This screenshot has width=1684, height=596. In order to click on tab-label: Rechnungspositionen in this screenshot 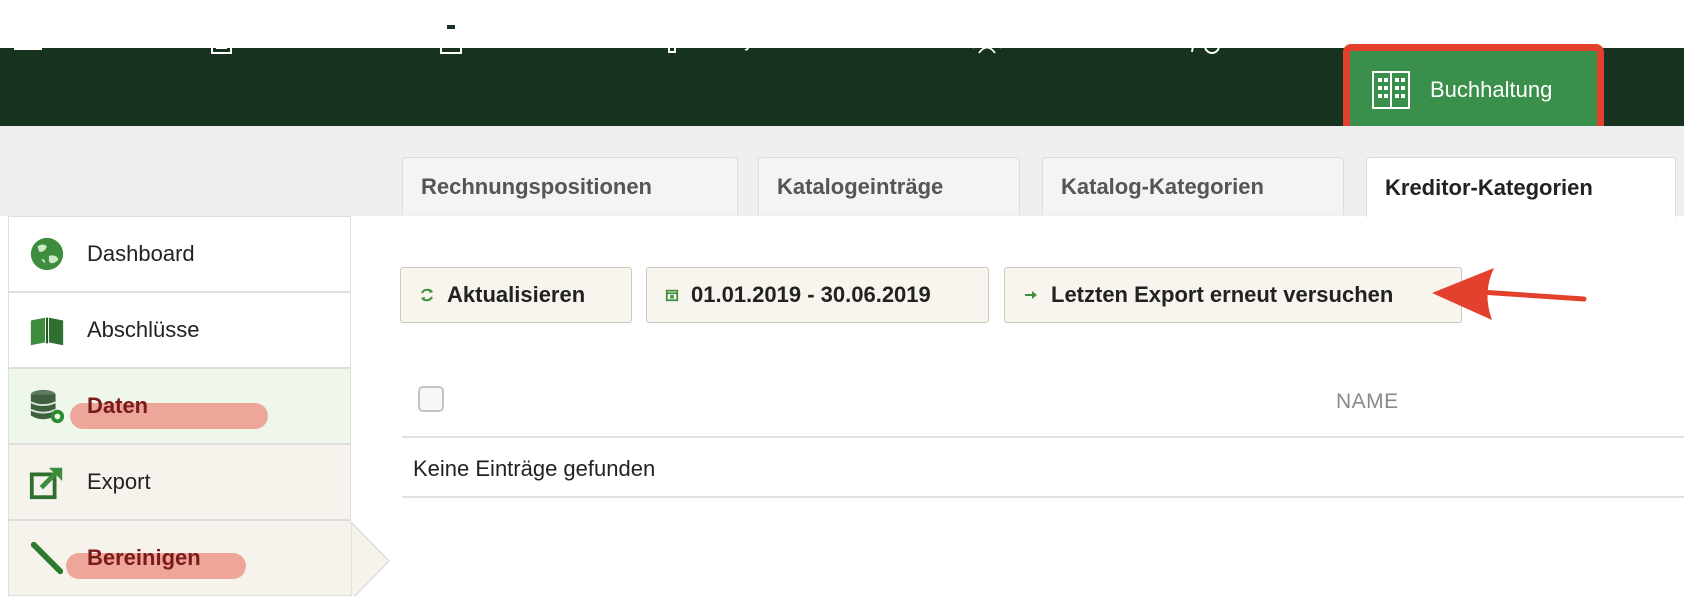, I will do `click(536, 186)`.